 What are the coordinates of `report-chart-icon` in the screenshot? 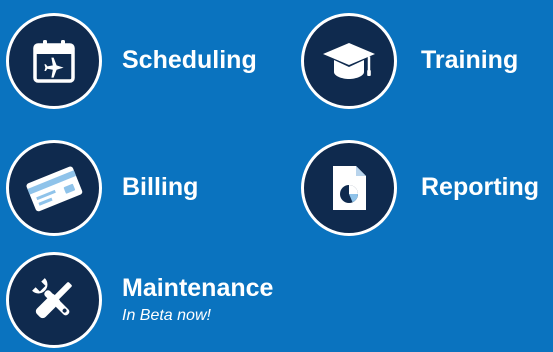 It's located at (349, 188).